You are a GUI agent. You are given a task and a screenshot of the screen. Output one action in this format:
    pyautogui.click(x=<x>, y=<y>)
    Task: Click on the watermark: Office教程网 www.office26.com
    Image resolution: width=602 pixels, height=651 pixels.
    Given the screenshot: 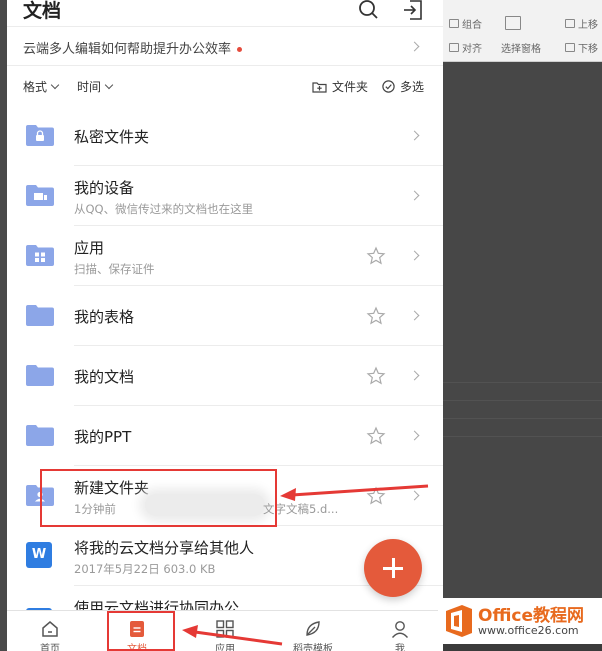 What is the action you would take?
    pyautogui.click(x=520, y=621)
    